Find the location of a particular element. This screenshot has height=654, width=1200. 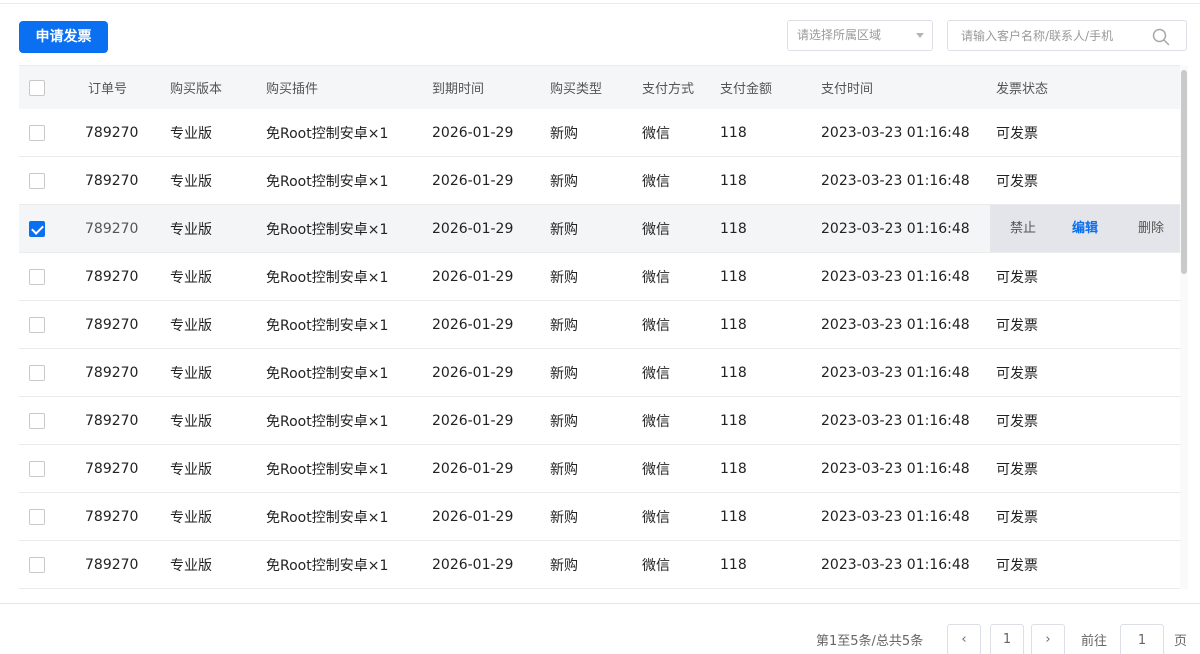

next-page-button: › is located at coordinates (1048, 639).